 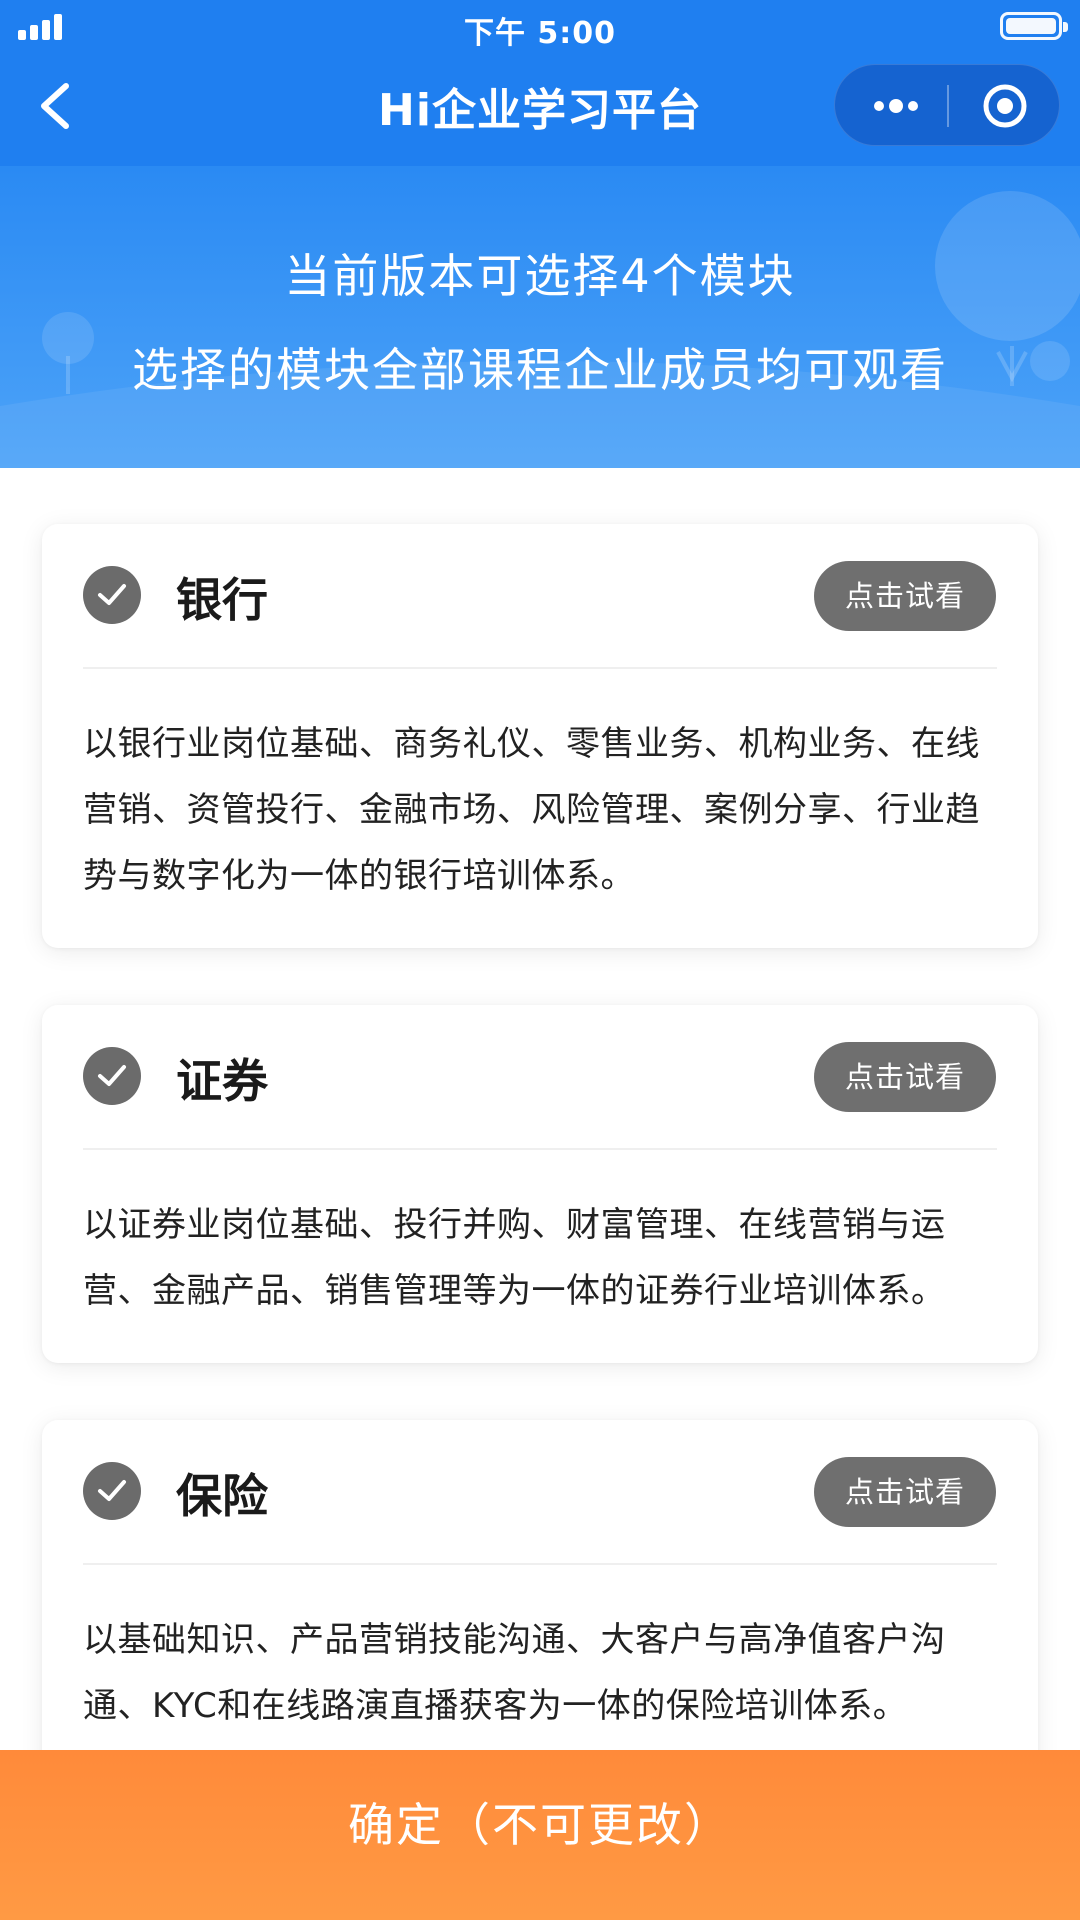 I want to click on close-button, so click(x=1005, y=106).